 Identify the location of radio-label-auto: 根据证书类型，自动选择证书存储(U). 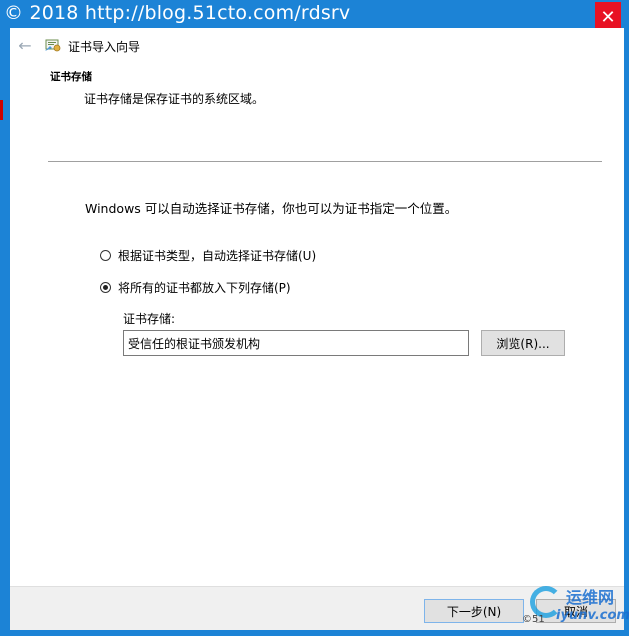
(217, 255).